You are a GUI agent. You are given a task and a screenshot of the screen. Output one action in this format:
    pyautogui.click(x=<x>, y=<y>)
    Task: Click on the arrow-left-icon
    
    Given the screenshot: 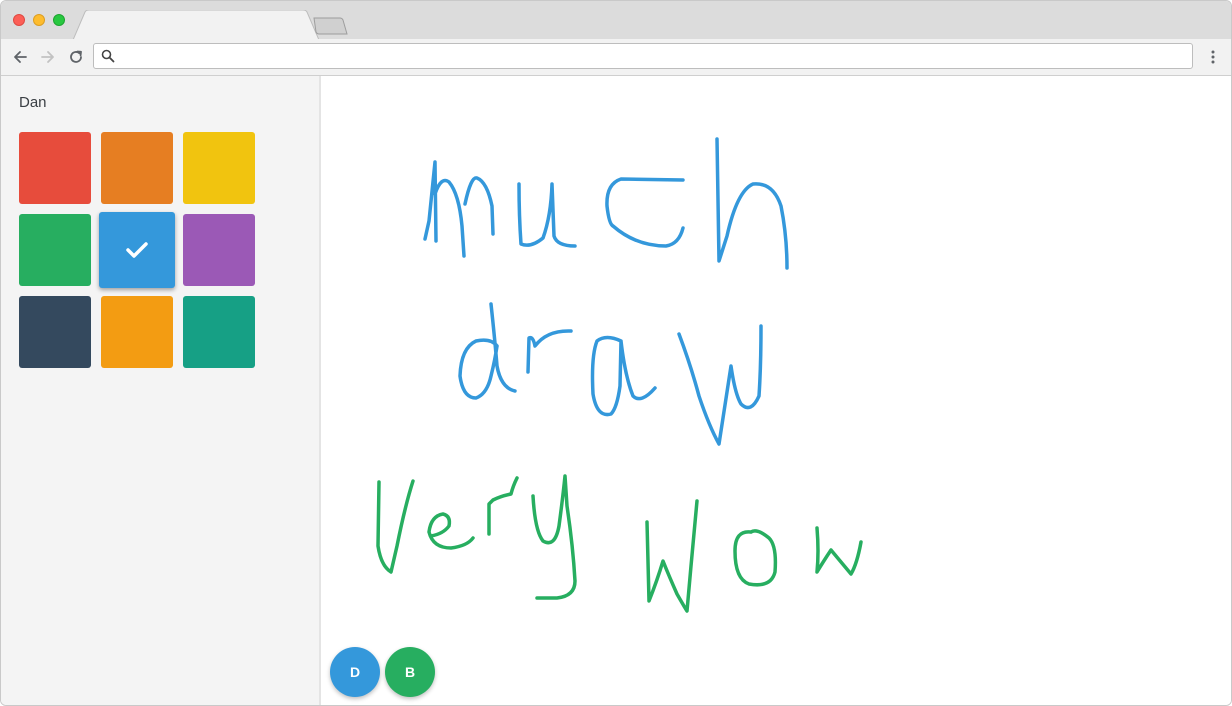 What is the action you would take?
    pyautogui.click(x=20, y=57)
    